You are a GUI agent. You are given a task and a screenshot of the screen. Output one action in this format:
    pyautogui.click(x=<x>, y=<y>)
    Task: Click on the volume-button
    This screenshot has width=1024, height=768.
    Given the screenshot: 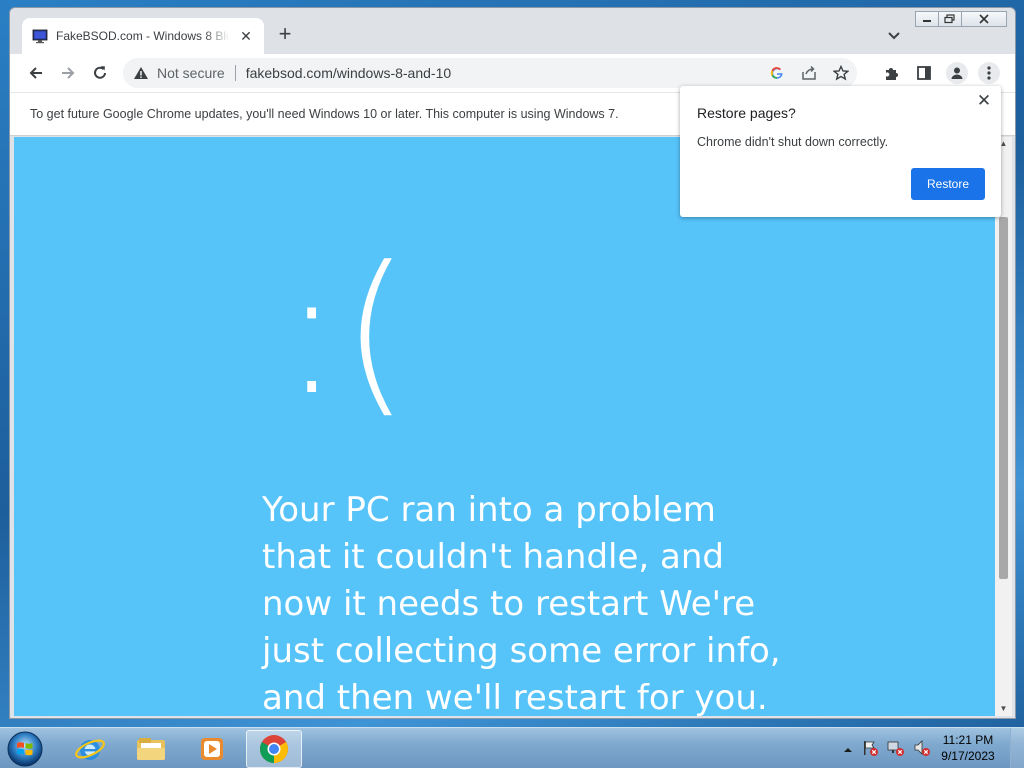 What is the action you would take?
    pyautogui.click(x=922, y=750)
    